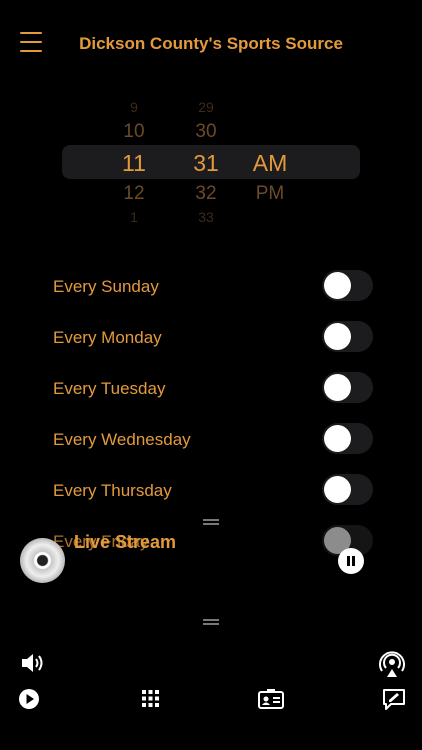 The image size is (422, 750). What do you see at coordinates (213, 491) in the screenshot?
I see `day-row-thursday: Every Thursday` at bounding box center [213, 491].